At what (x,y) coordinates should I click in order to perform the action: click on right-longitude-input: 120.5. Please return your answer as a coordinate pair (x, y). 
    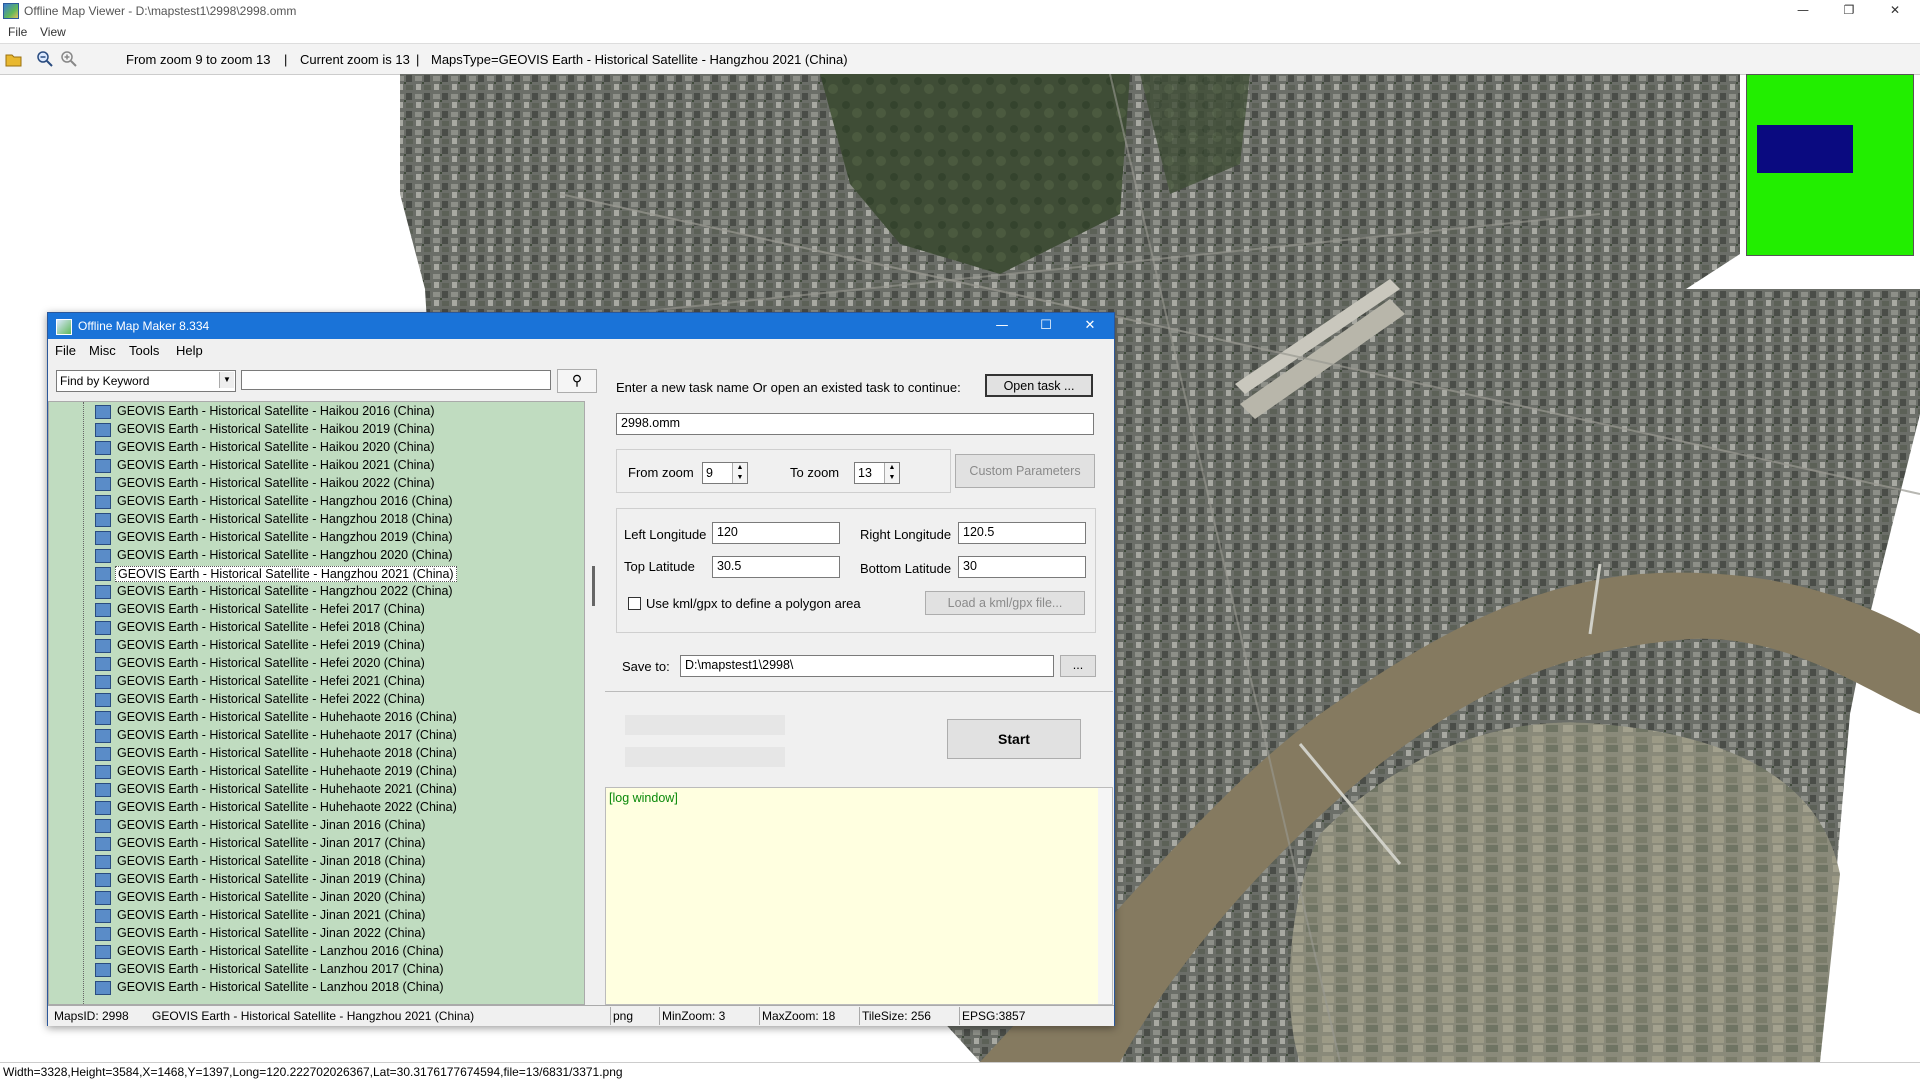
    Looking at the image, I should click on (1022, 533).